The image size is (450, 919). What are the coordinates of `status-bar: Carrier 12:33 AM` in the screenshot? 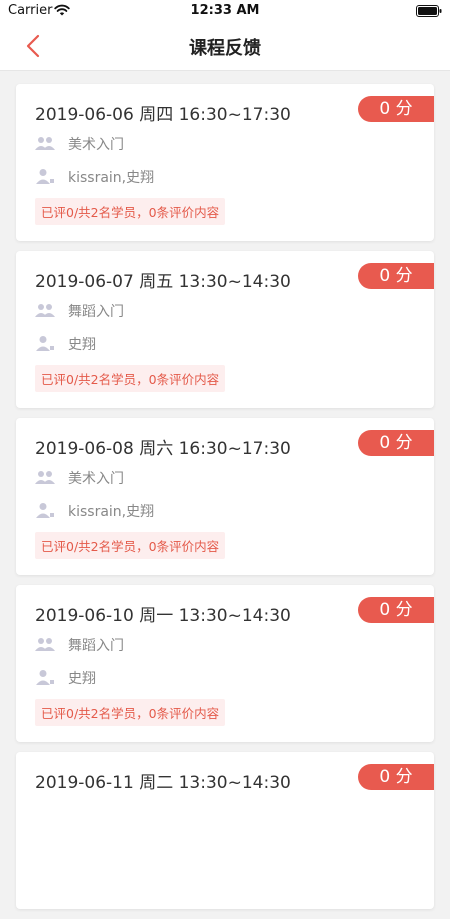 It's located at (225, 11).